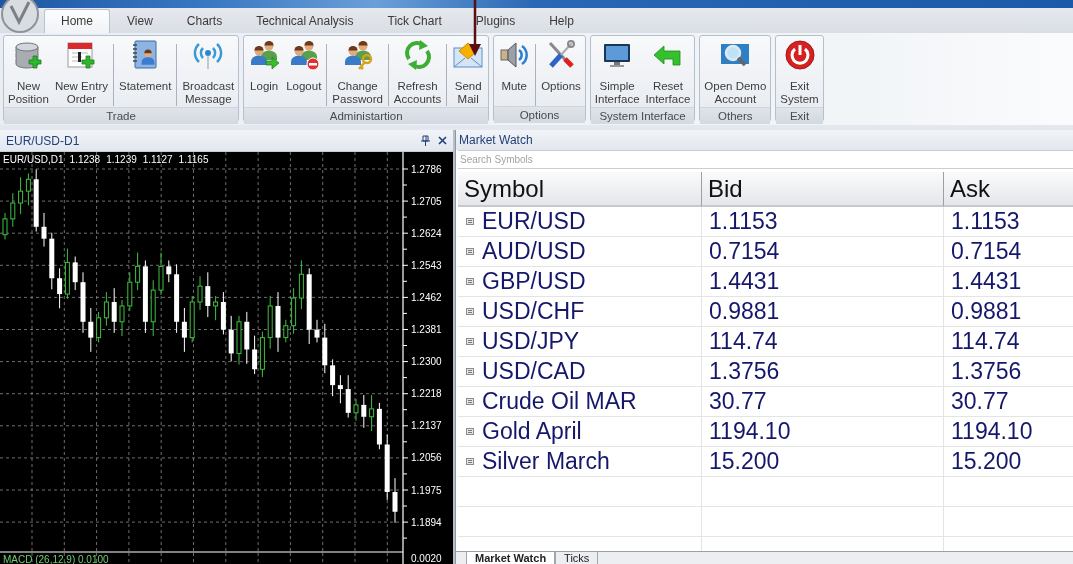 Image resolution: width=1073 pixels, height=564 pixels. I want to click on ribbon-tab: View, so click(140, 21).